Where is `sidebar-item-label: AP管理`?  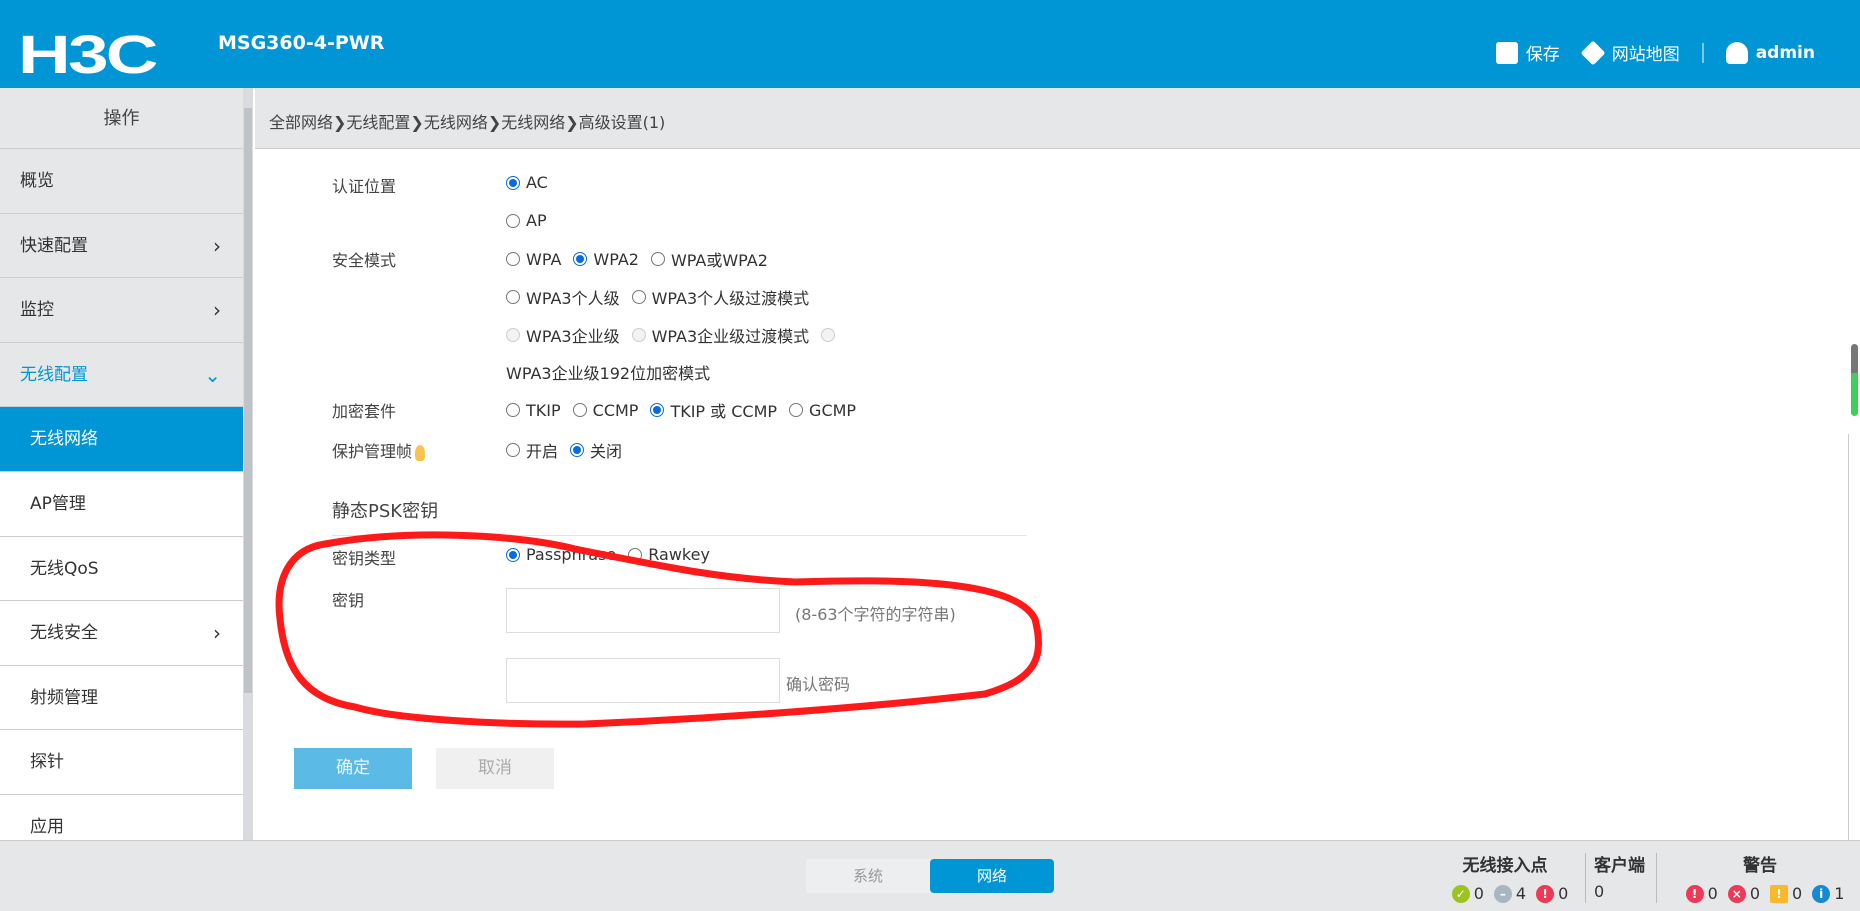 sidebar-item-label: AP管理 is located at coordinates (58, 503).